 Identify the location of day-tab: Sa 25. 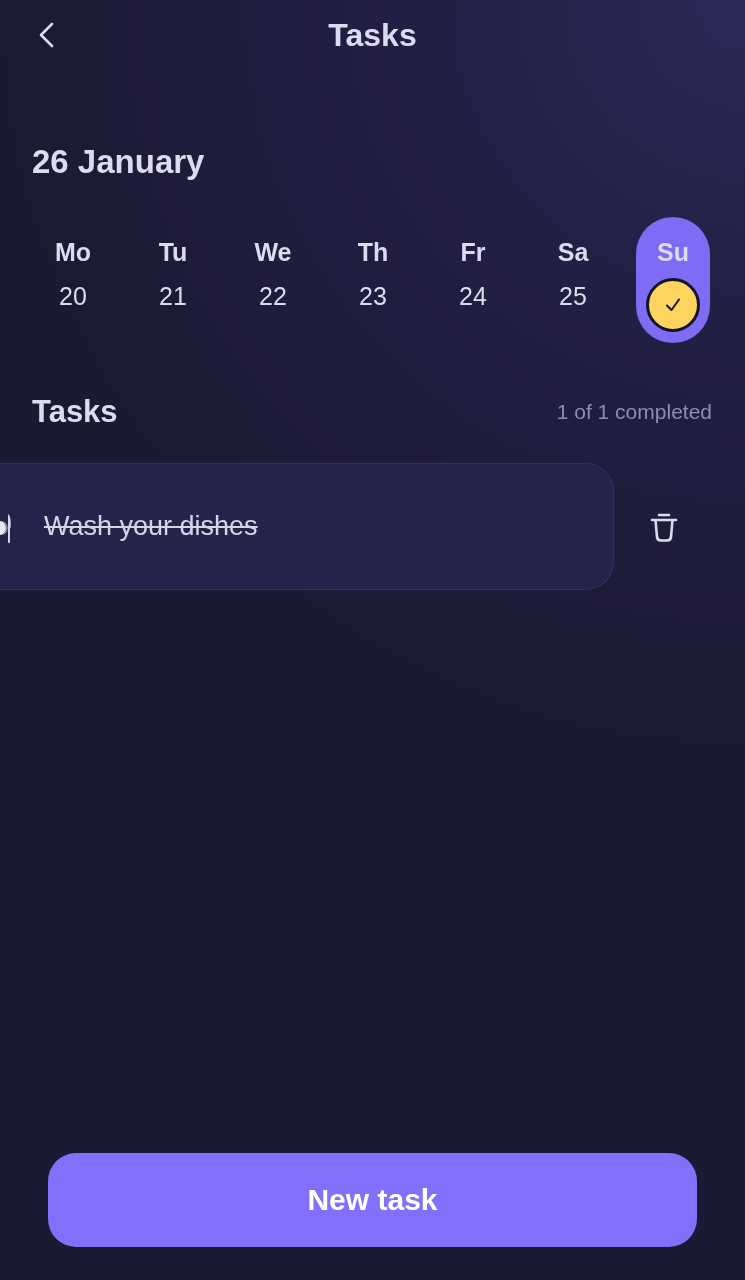
(573, 280).